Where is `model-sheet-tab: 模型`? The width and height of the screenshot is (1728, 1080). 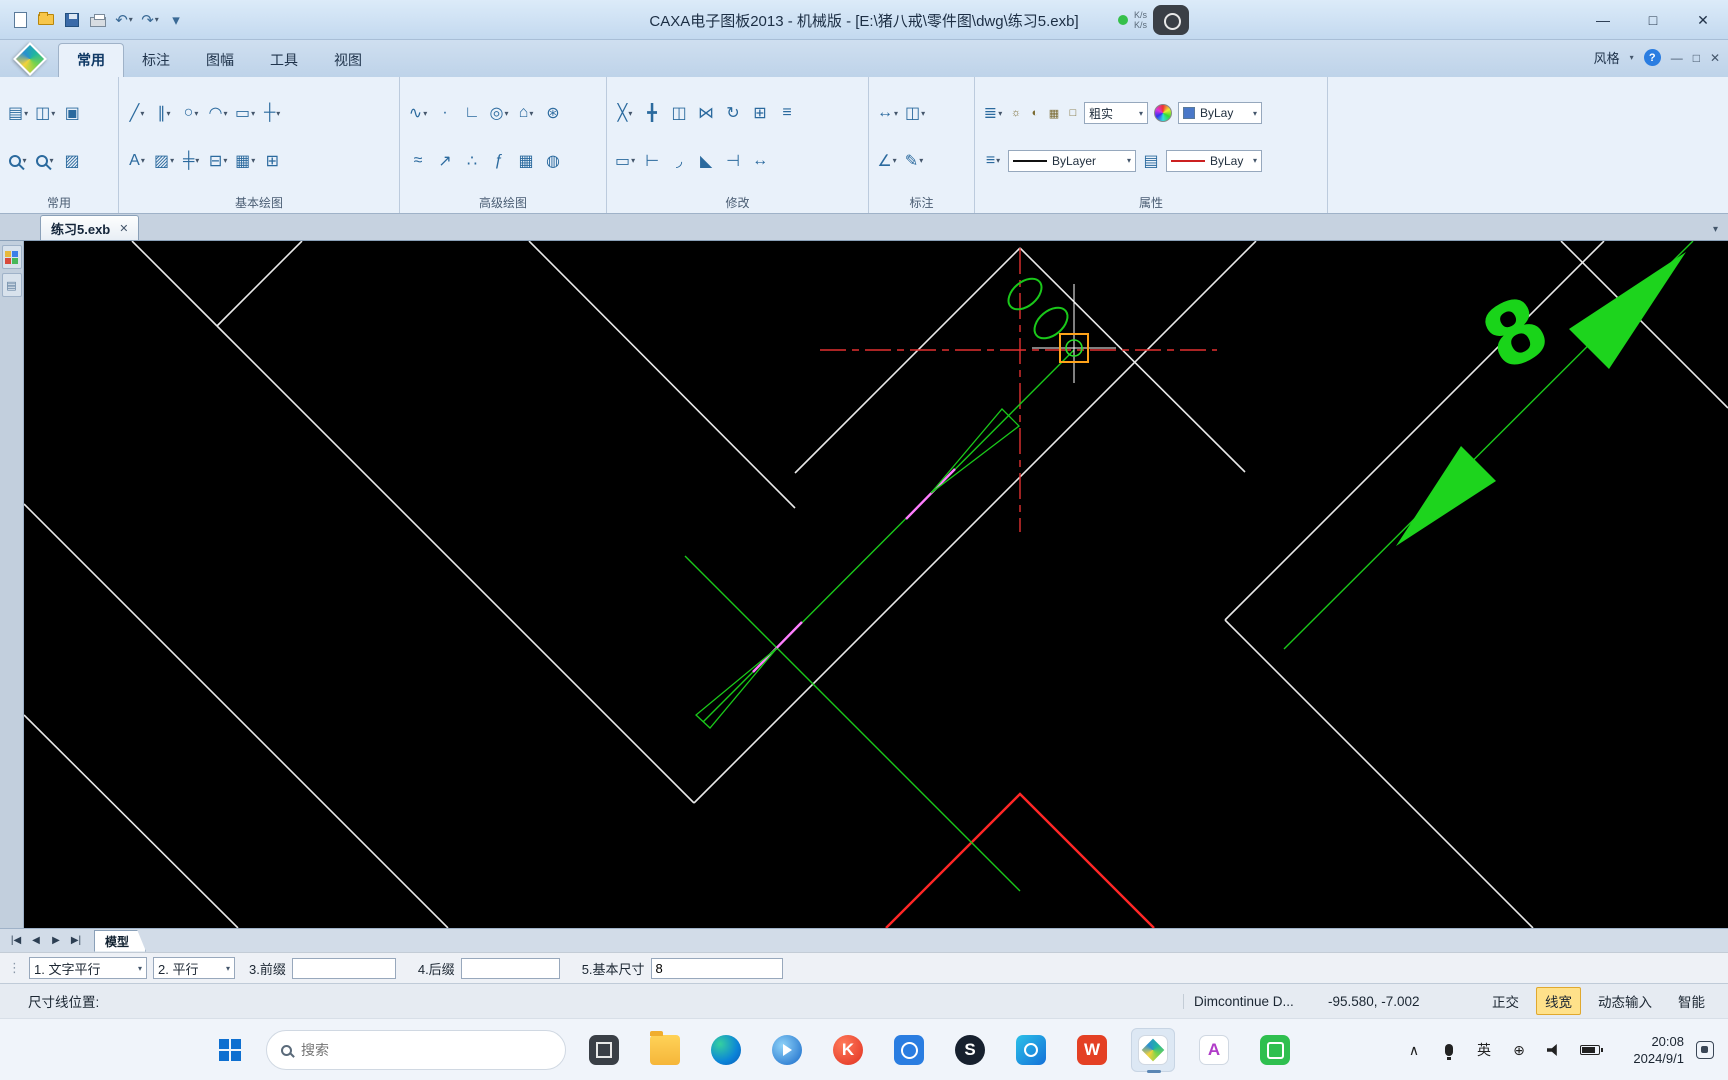
model-sheet-tab: 模型 is located at coordinates (120, 941).